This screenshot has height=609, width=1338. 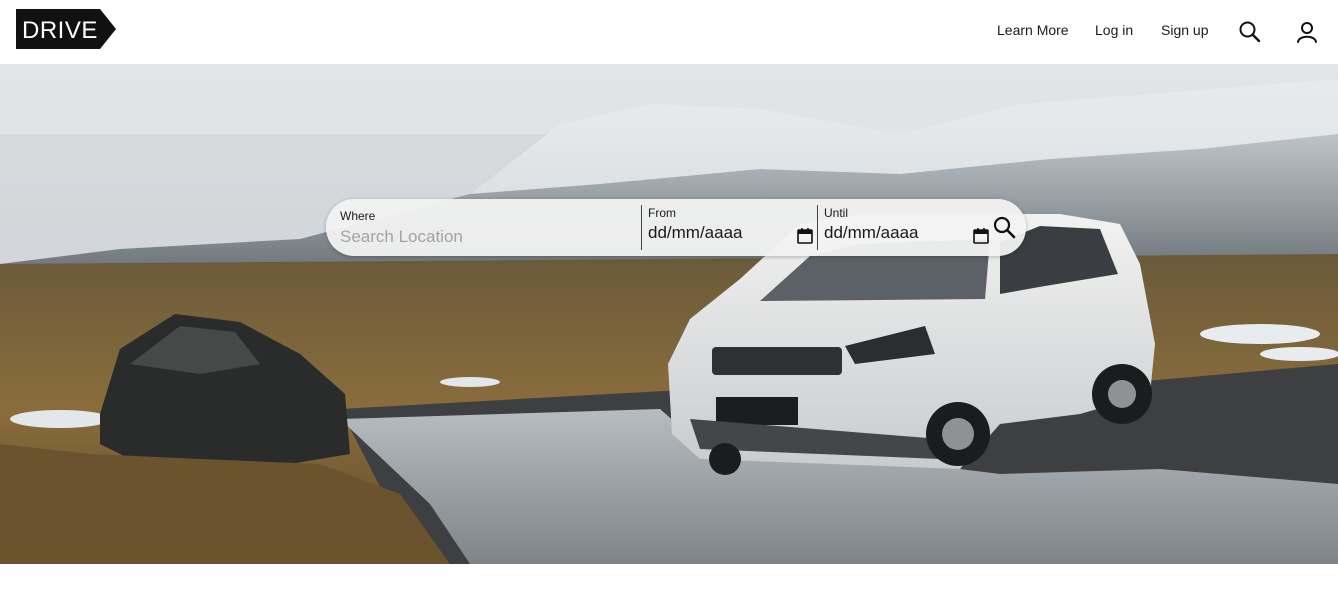 What do you see at coordinates (695, 233) in the screenshot?
I see `from-date-input: dd/mm/aaaa` at bounding box center [695, 233].